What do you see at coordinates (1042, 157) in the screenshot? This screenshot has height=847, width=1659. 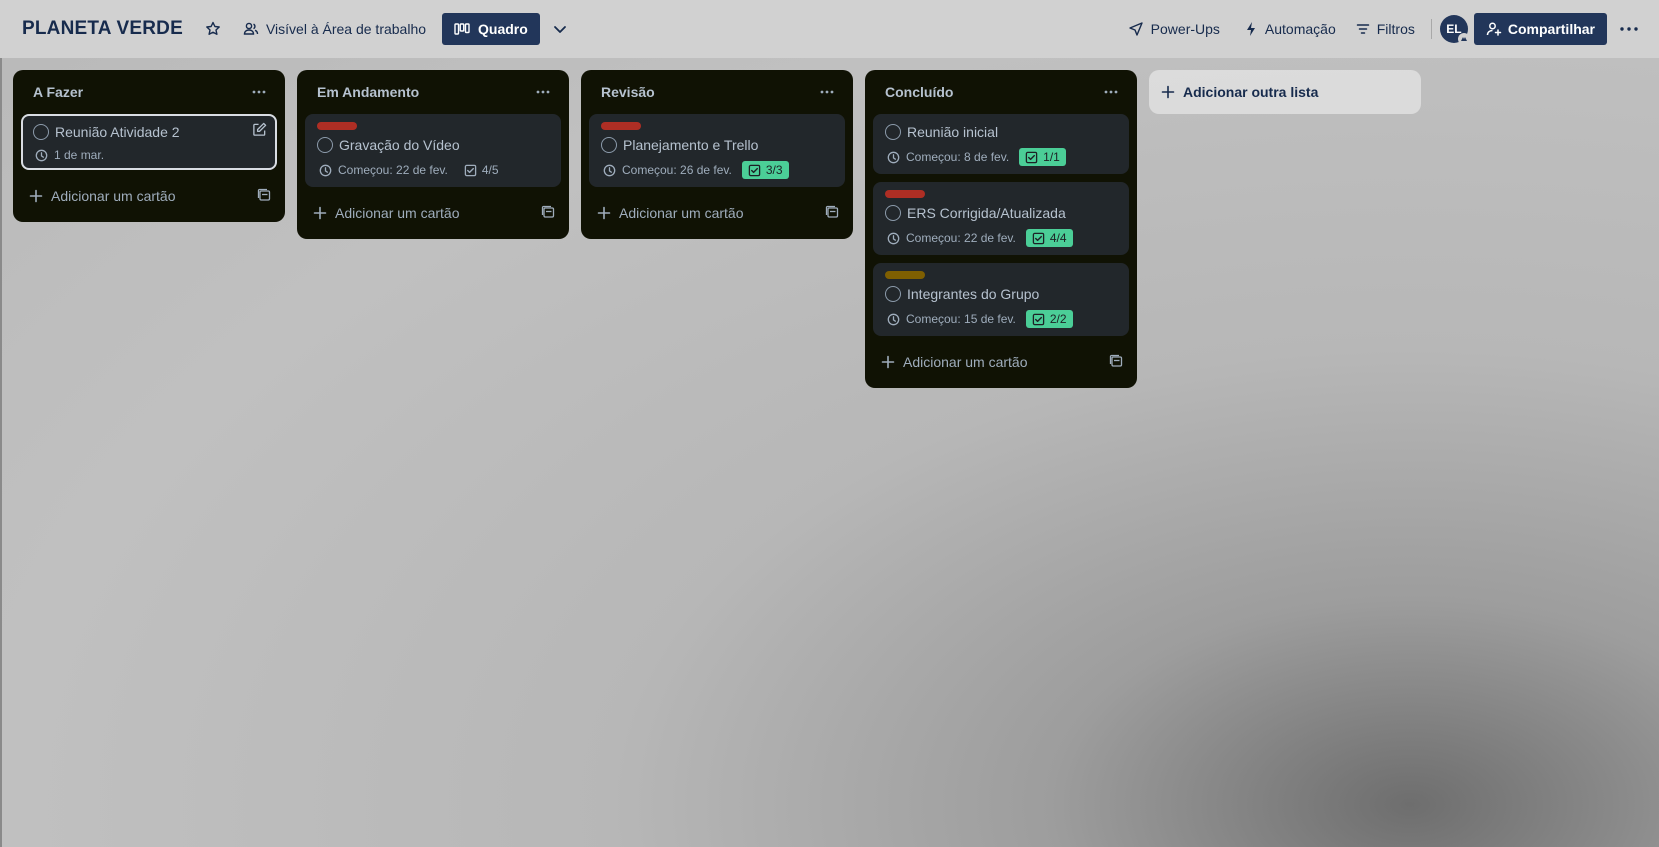 I see `checklist-badge: 1/1` at bounding box center [1042, 157].